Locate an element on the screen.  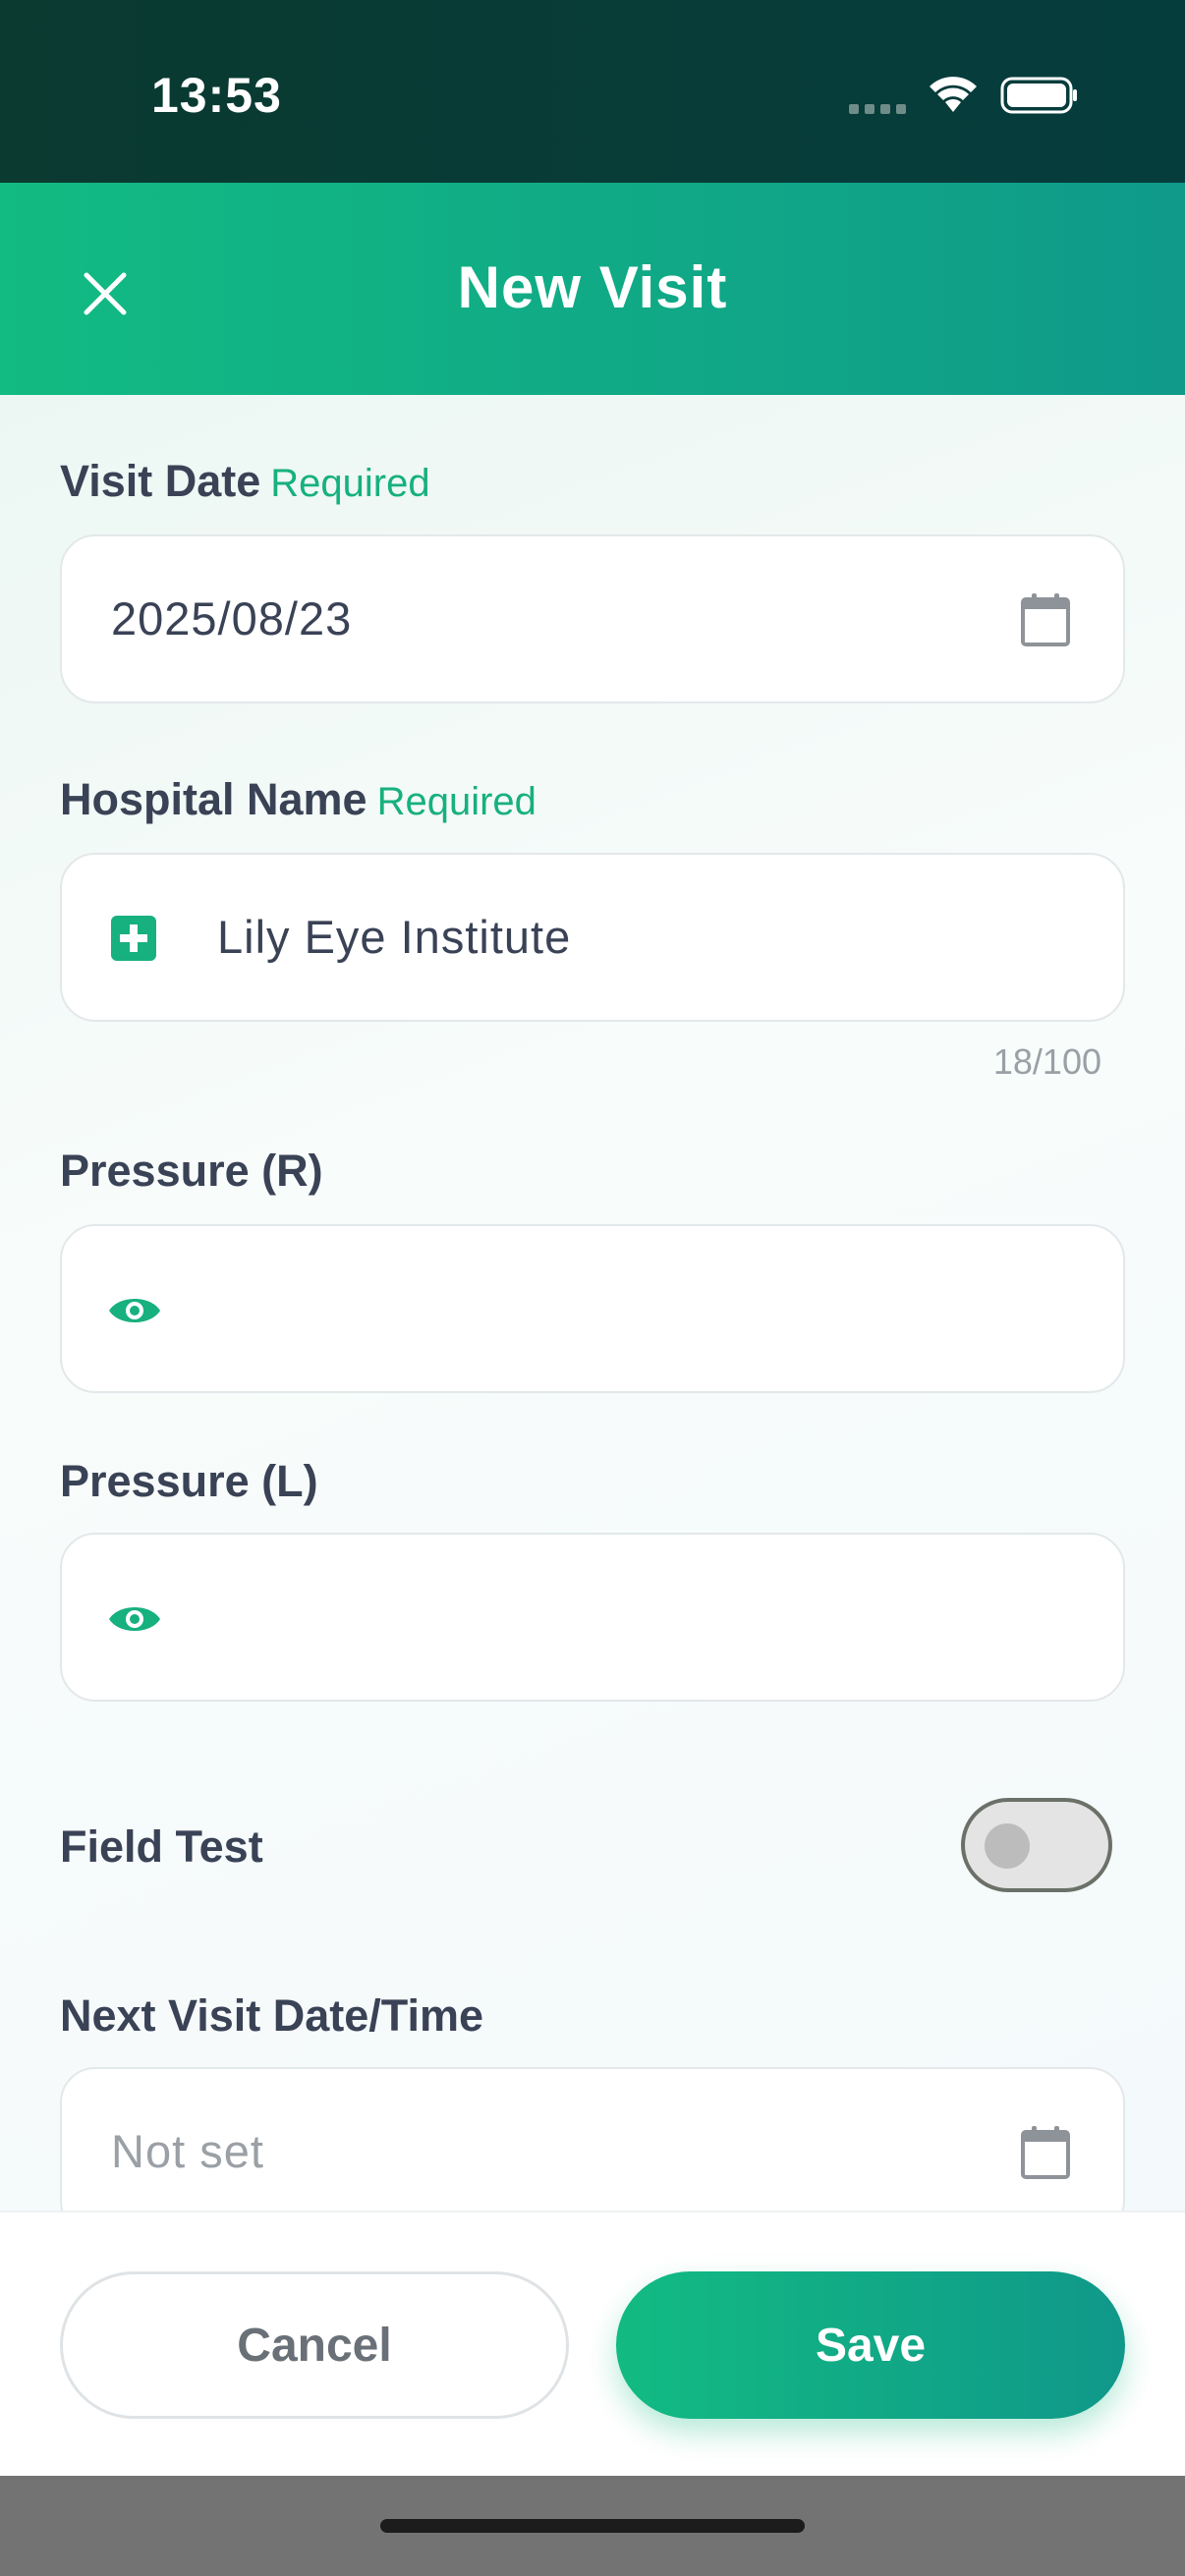
cancel-button: Cancel is located at coordinates (315, 2345).